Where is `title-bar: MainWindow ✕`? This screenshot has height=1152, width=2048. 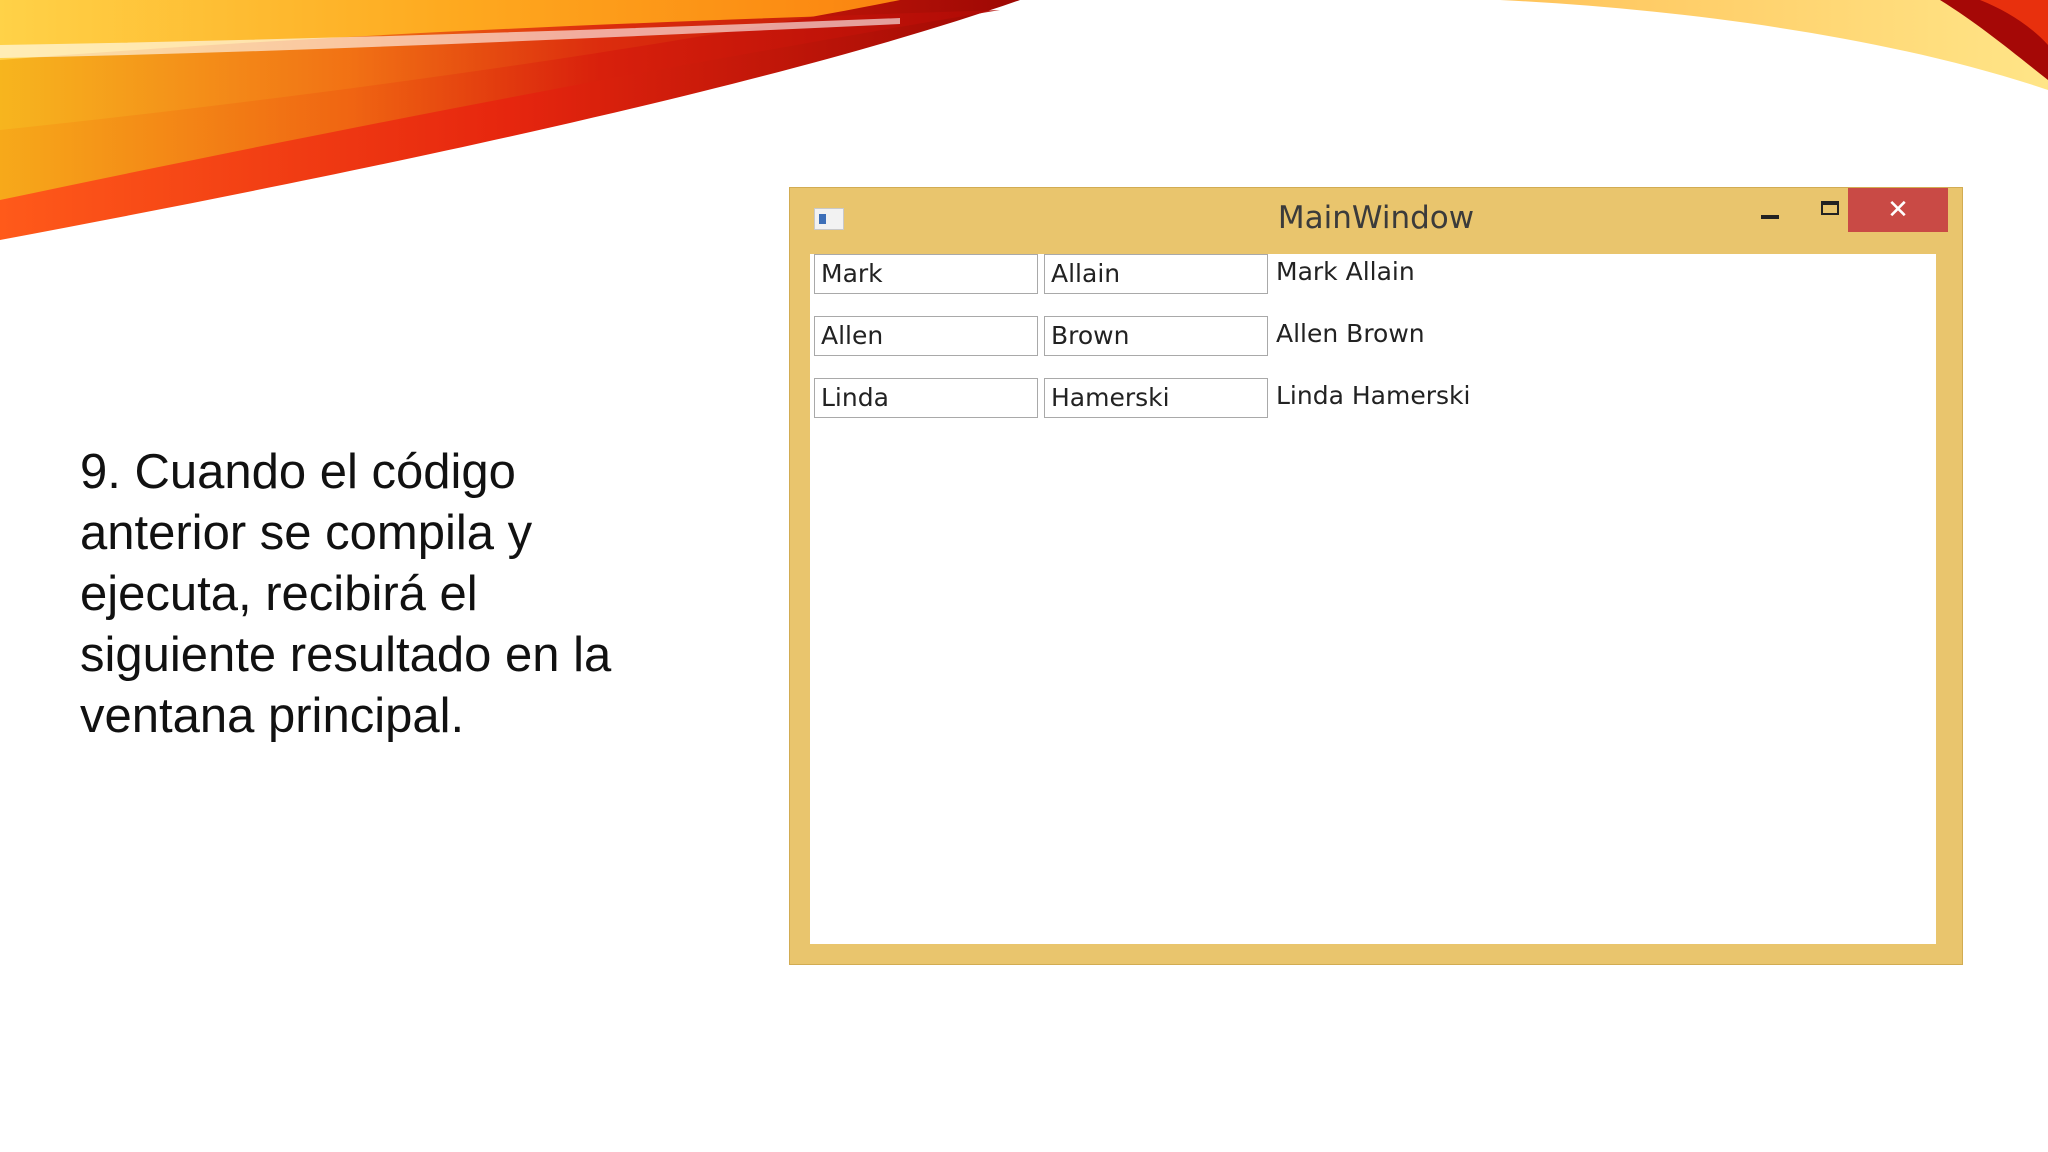
title-bar: MainWindow ✕ is located at coordinates (1376, 220).